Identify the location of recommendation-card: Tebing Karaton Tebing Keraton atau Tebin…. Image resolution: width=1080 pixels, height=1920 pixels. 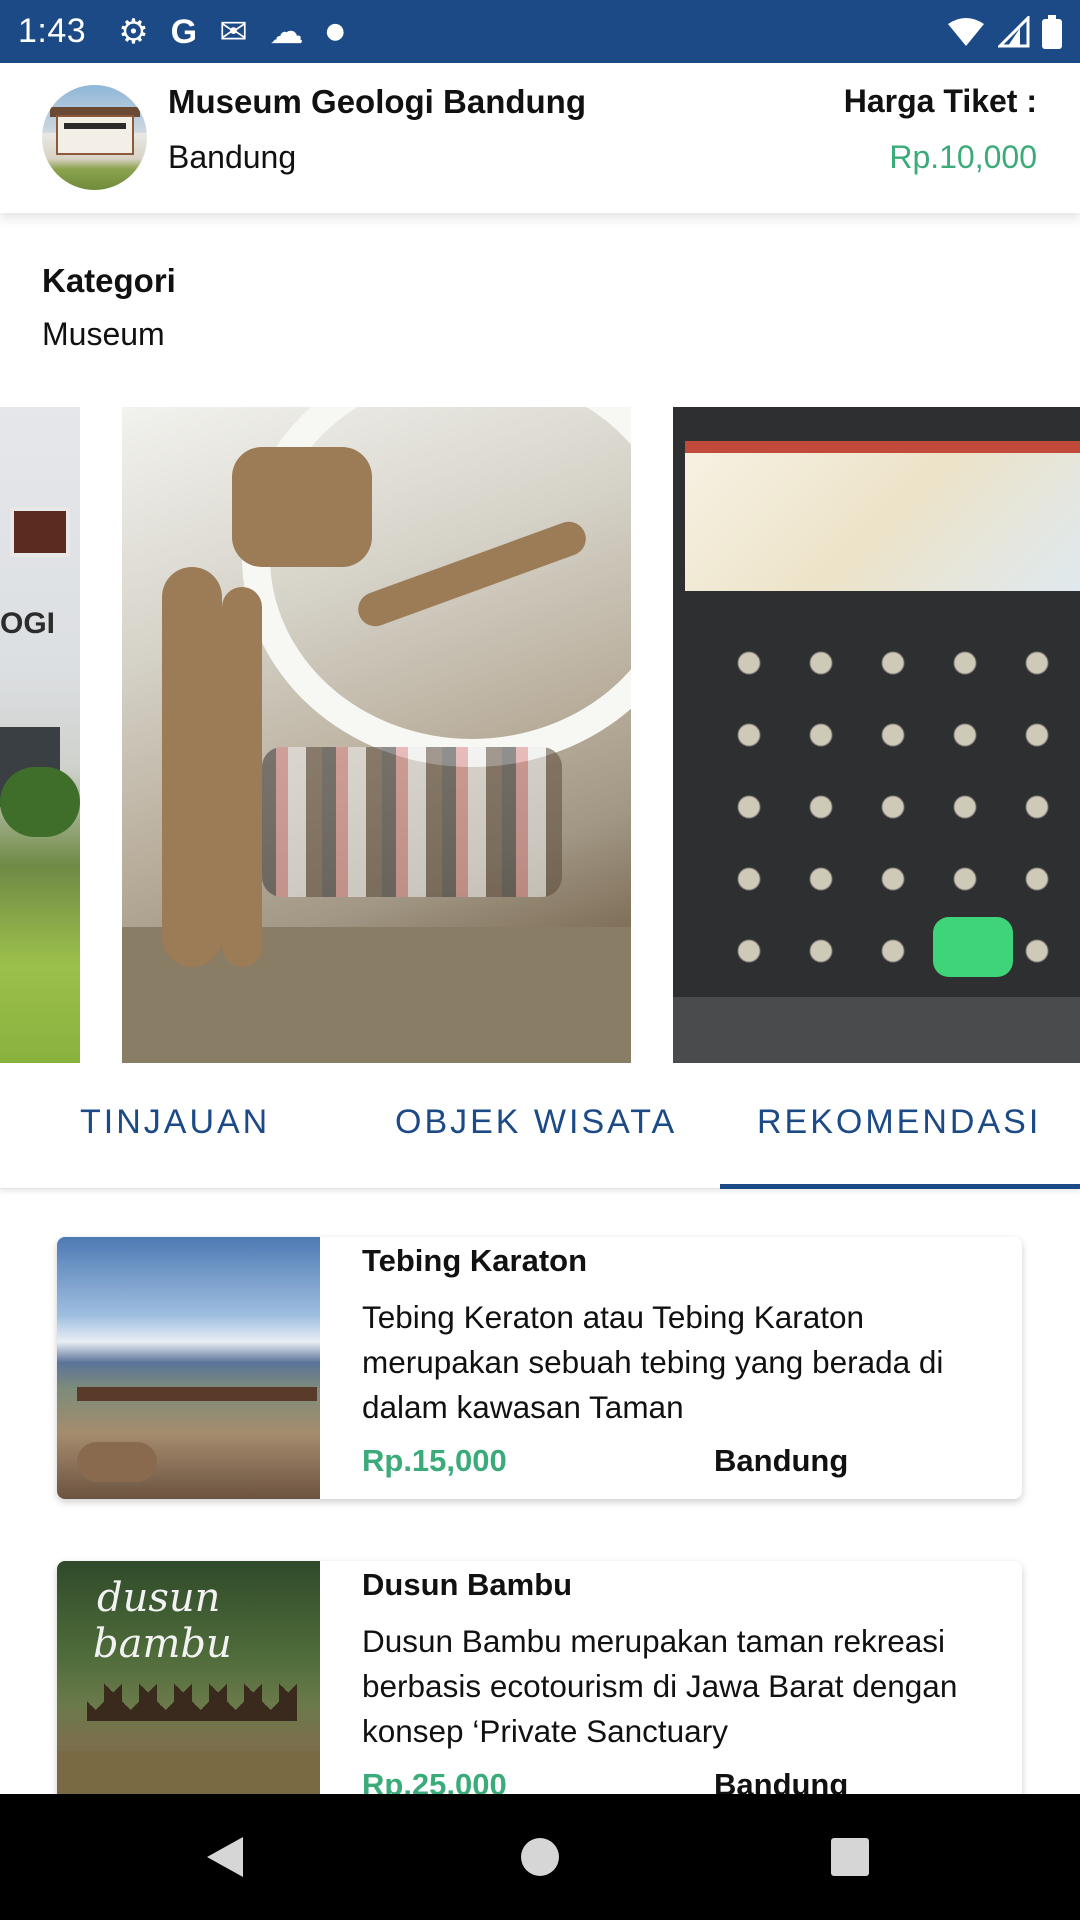
(539, 1368).